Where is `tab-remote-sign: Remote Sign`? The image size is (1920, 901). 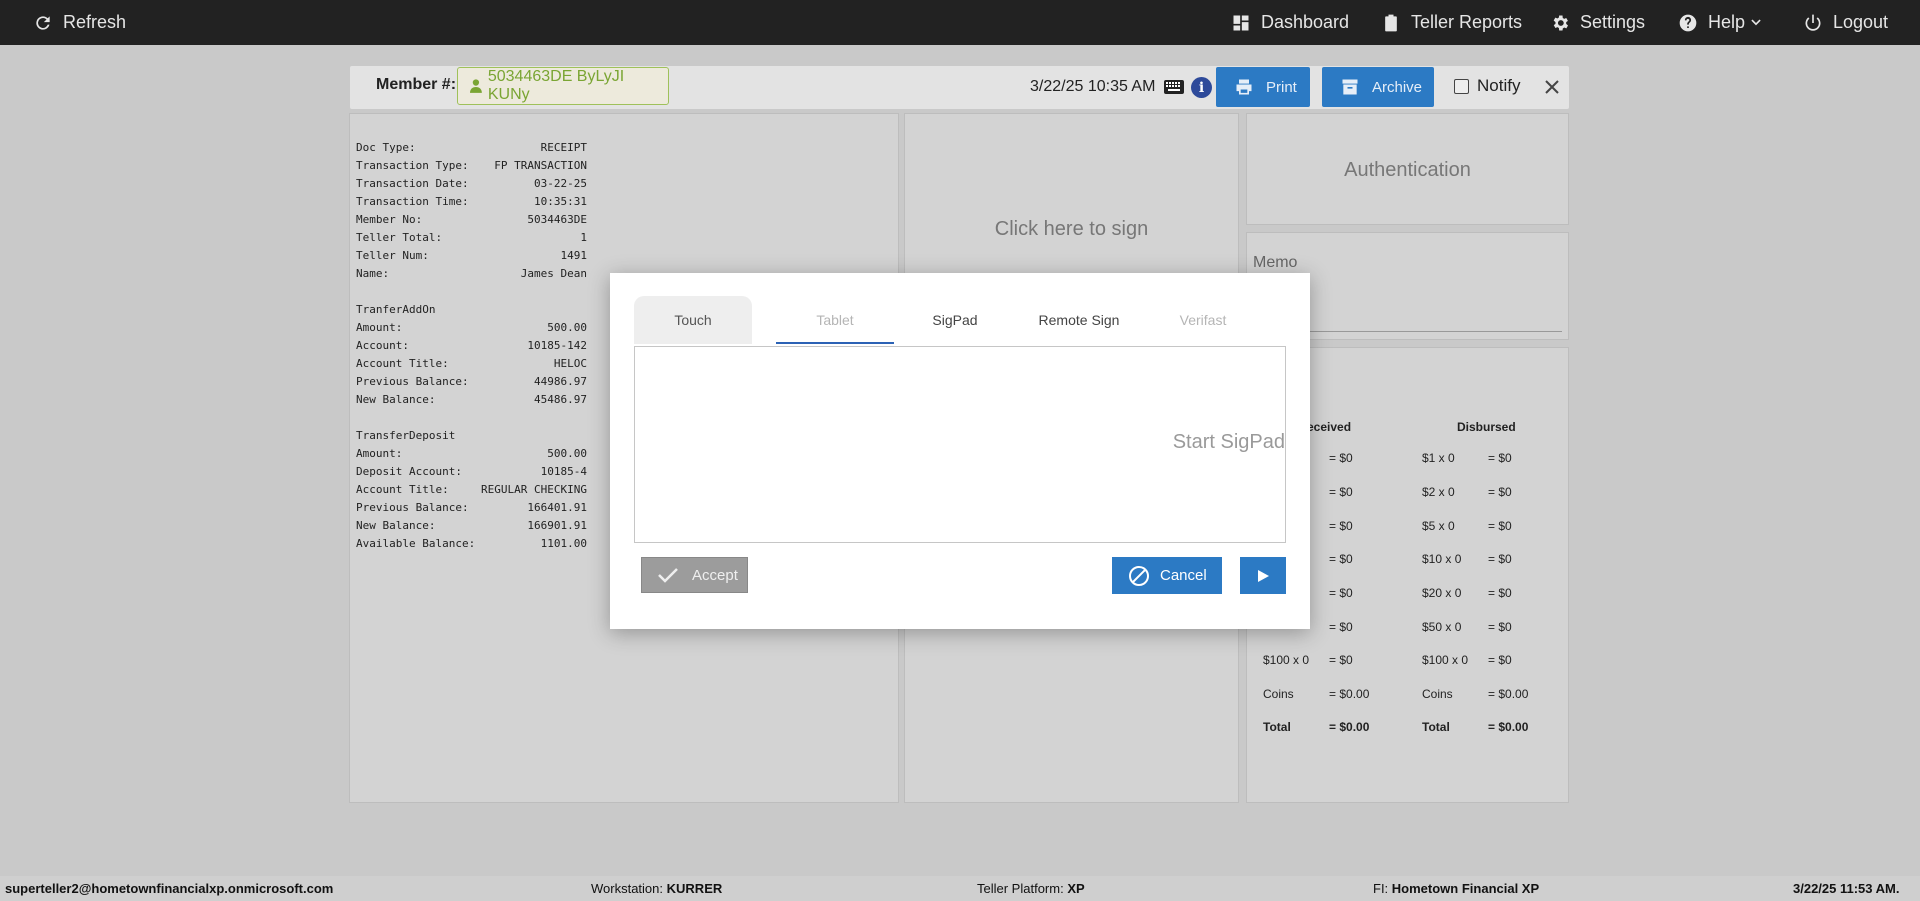
tab-remote-sign: Remote Sign is located at coordinates (1079, 320).